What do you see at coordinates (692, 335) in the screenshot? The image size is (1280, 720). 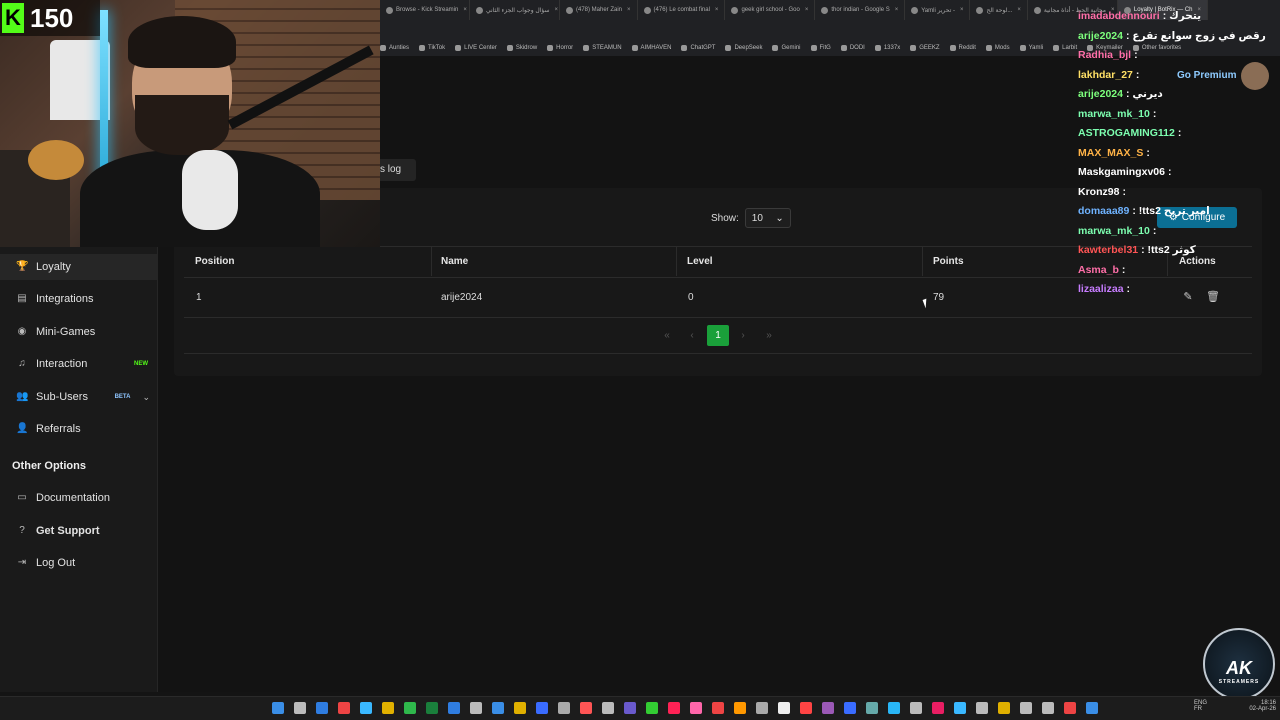 I see `pagination-prev: ‹` at bounding box center [692, 335].